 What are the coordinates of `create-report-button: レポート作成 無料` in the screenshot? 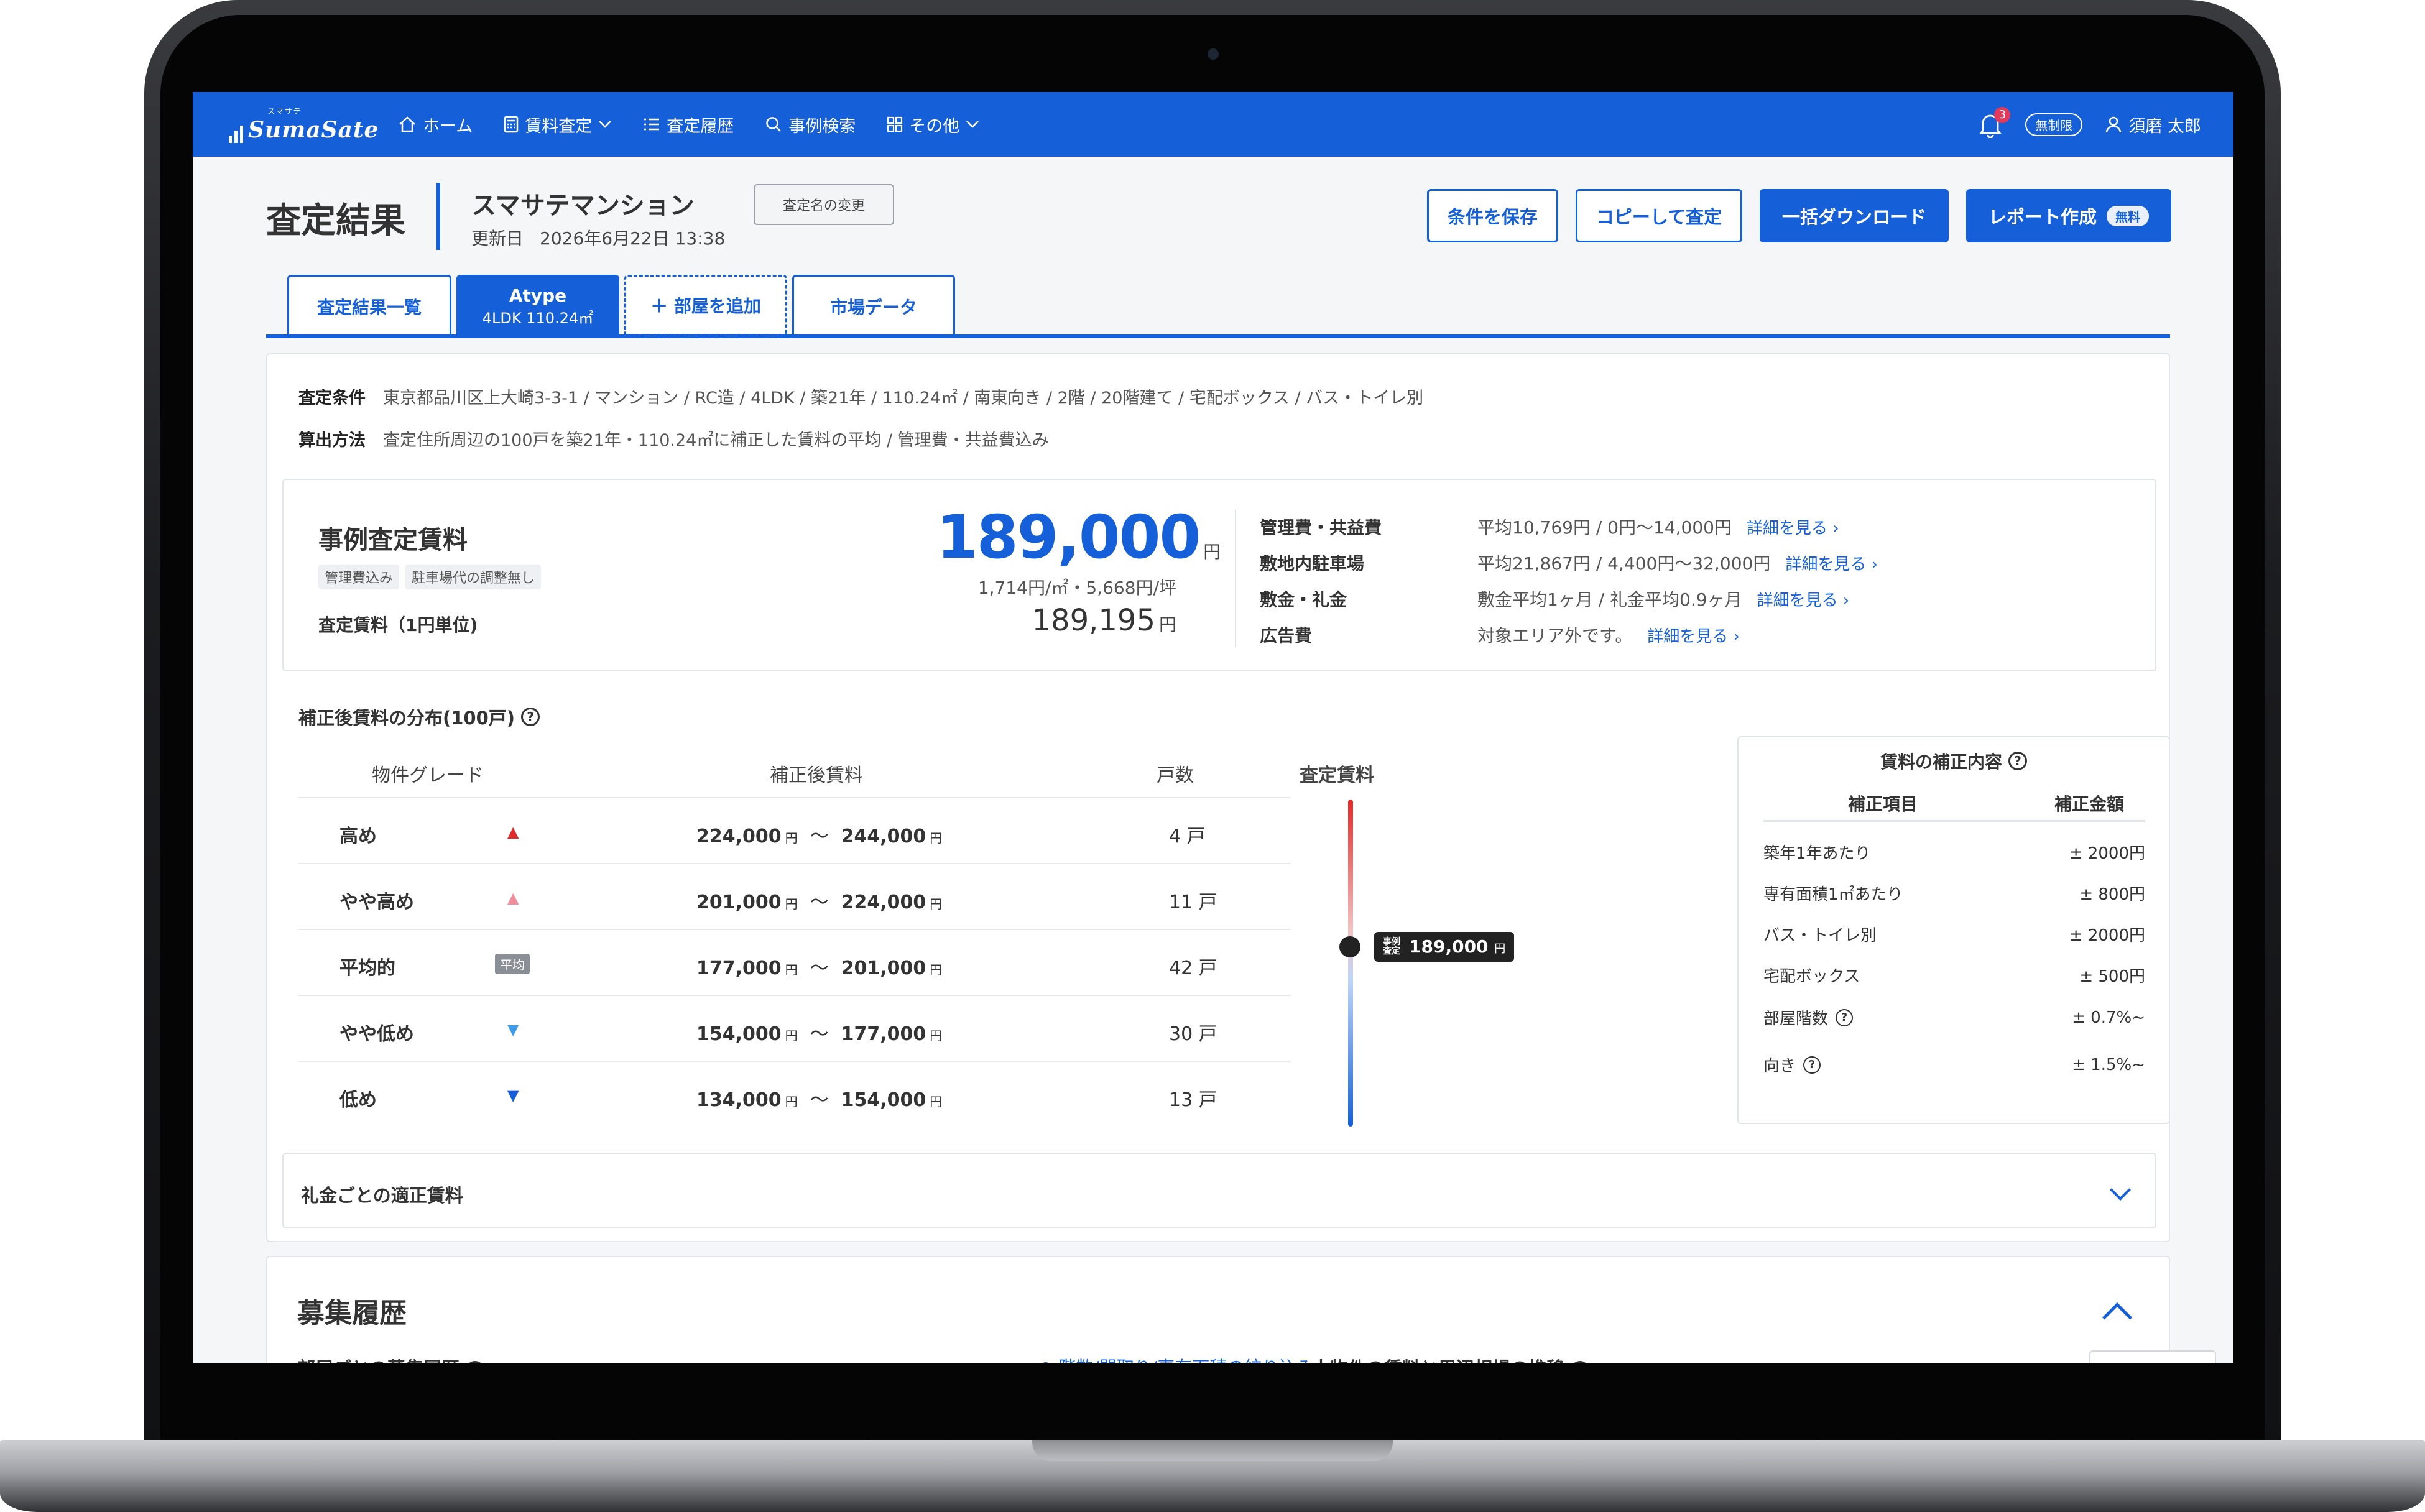 It's located at (2068, 215).